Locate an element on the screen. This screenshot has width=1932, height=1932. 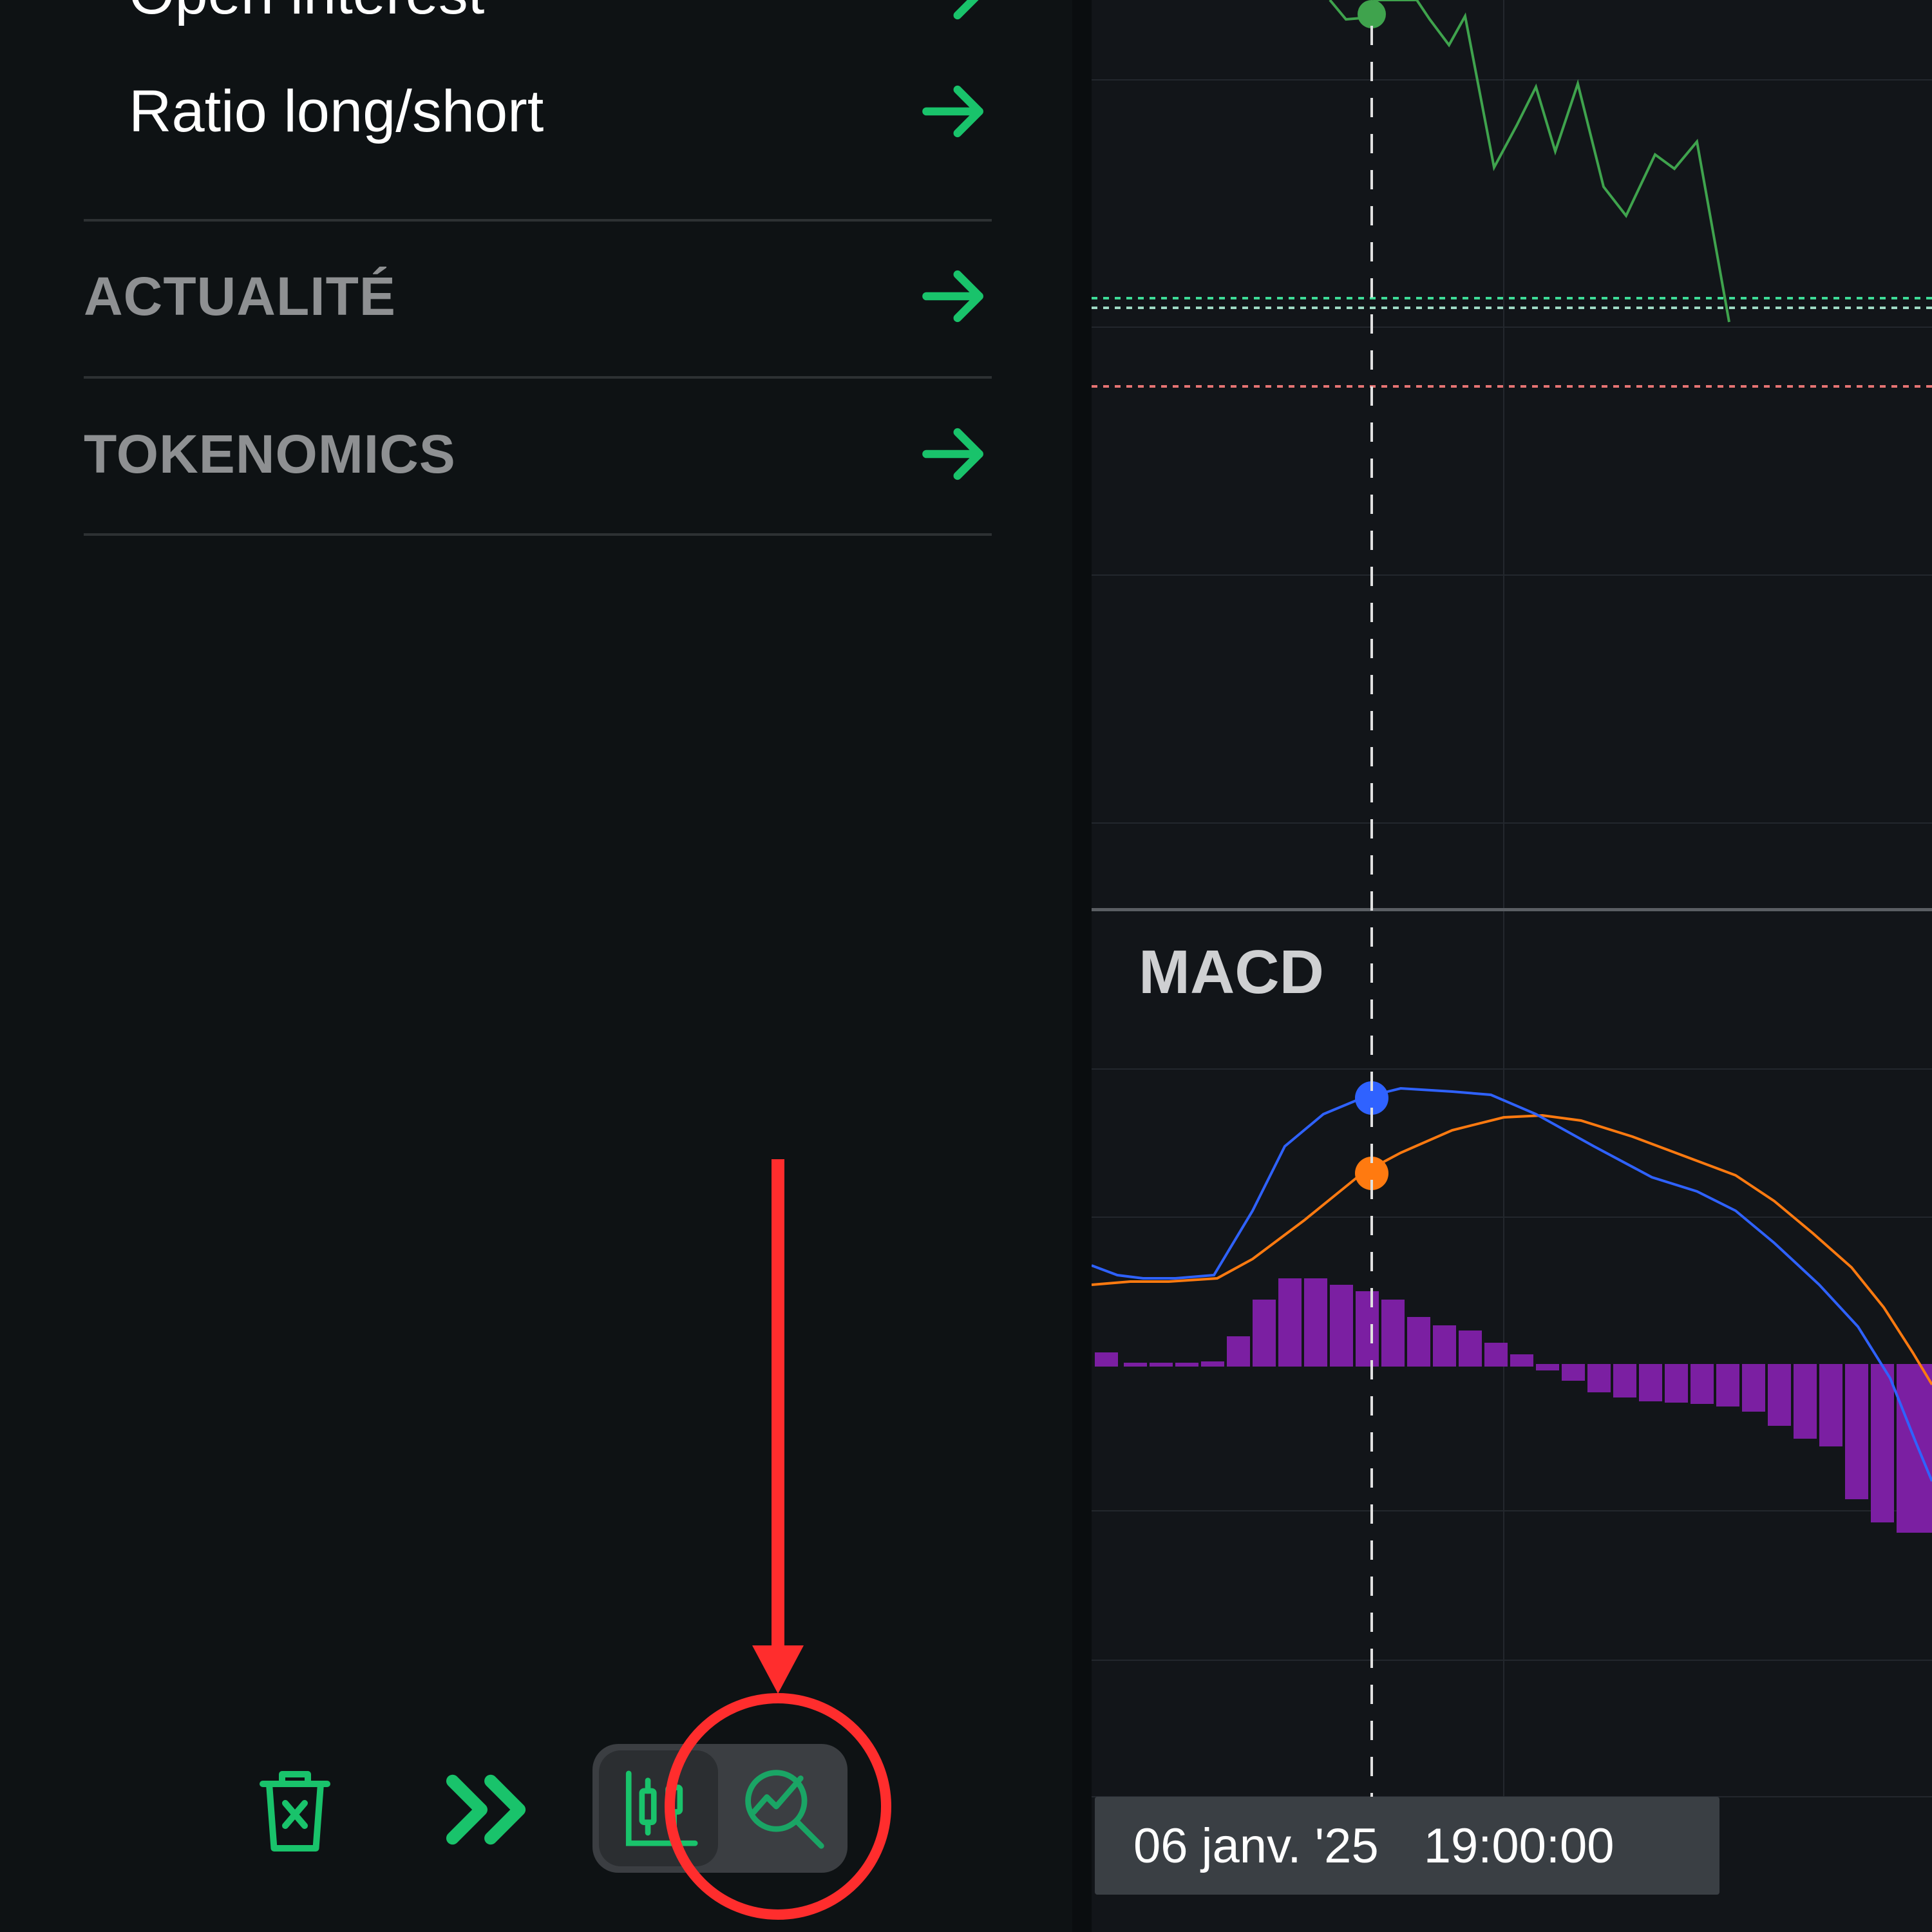
candlestick-view-button is located at coordinates (658, 1808).